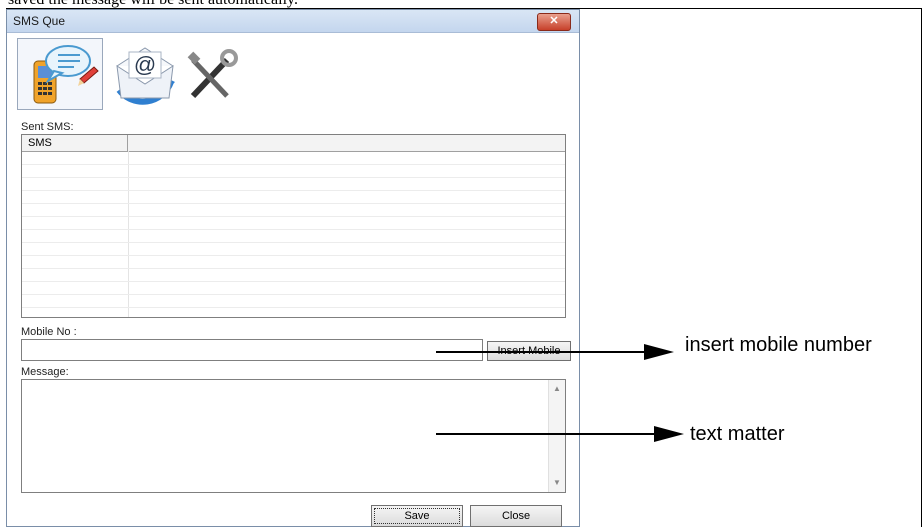 The height and width of the screenshot is (527, 924). What do you see at coordinates (516, 516) in the screenshot?
I see `close-button: Close` at bounding box center [516, 516].